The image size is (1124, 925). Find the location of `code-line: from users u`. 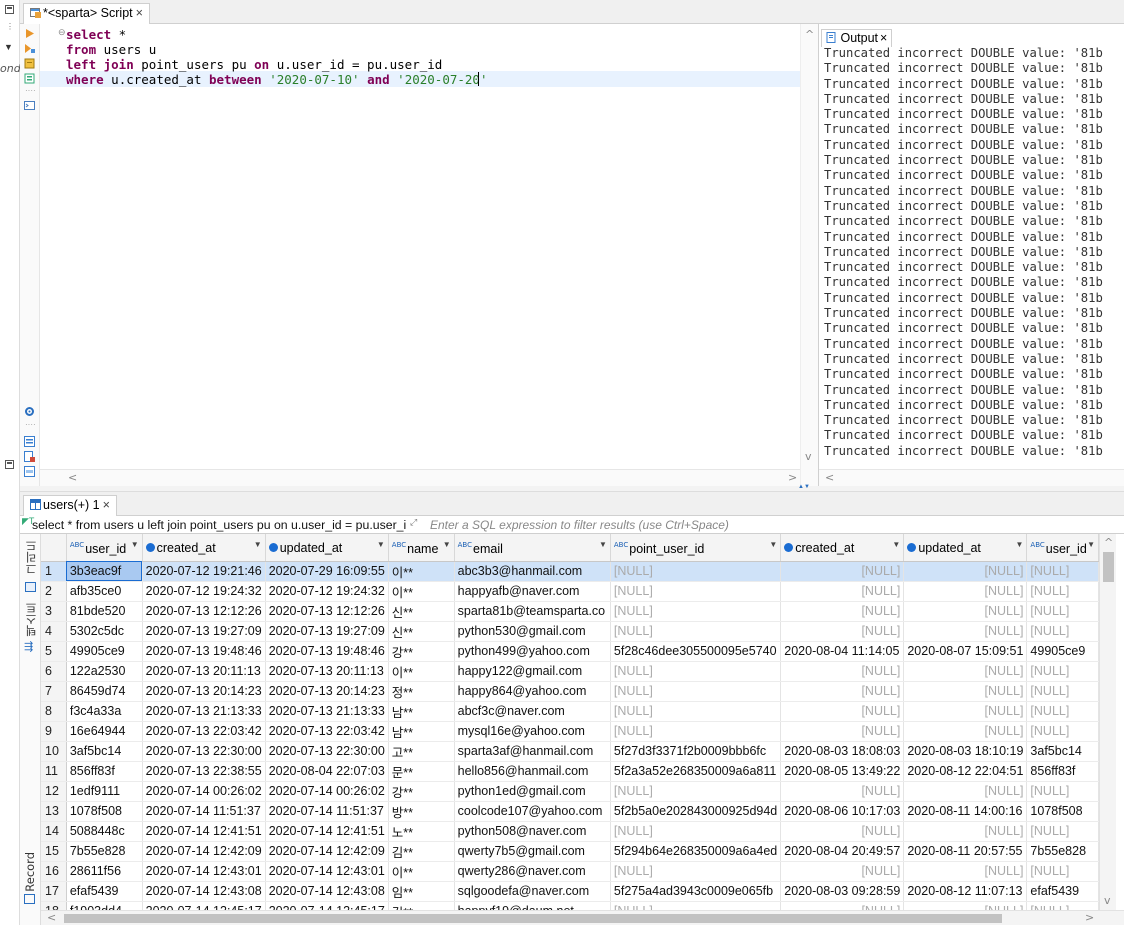

code-line: from users u is located at coordinates (111, 49).